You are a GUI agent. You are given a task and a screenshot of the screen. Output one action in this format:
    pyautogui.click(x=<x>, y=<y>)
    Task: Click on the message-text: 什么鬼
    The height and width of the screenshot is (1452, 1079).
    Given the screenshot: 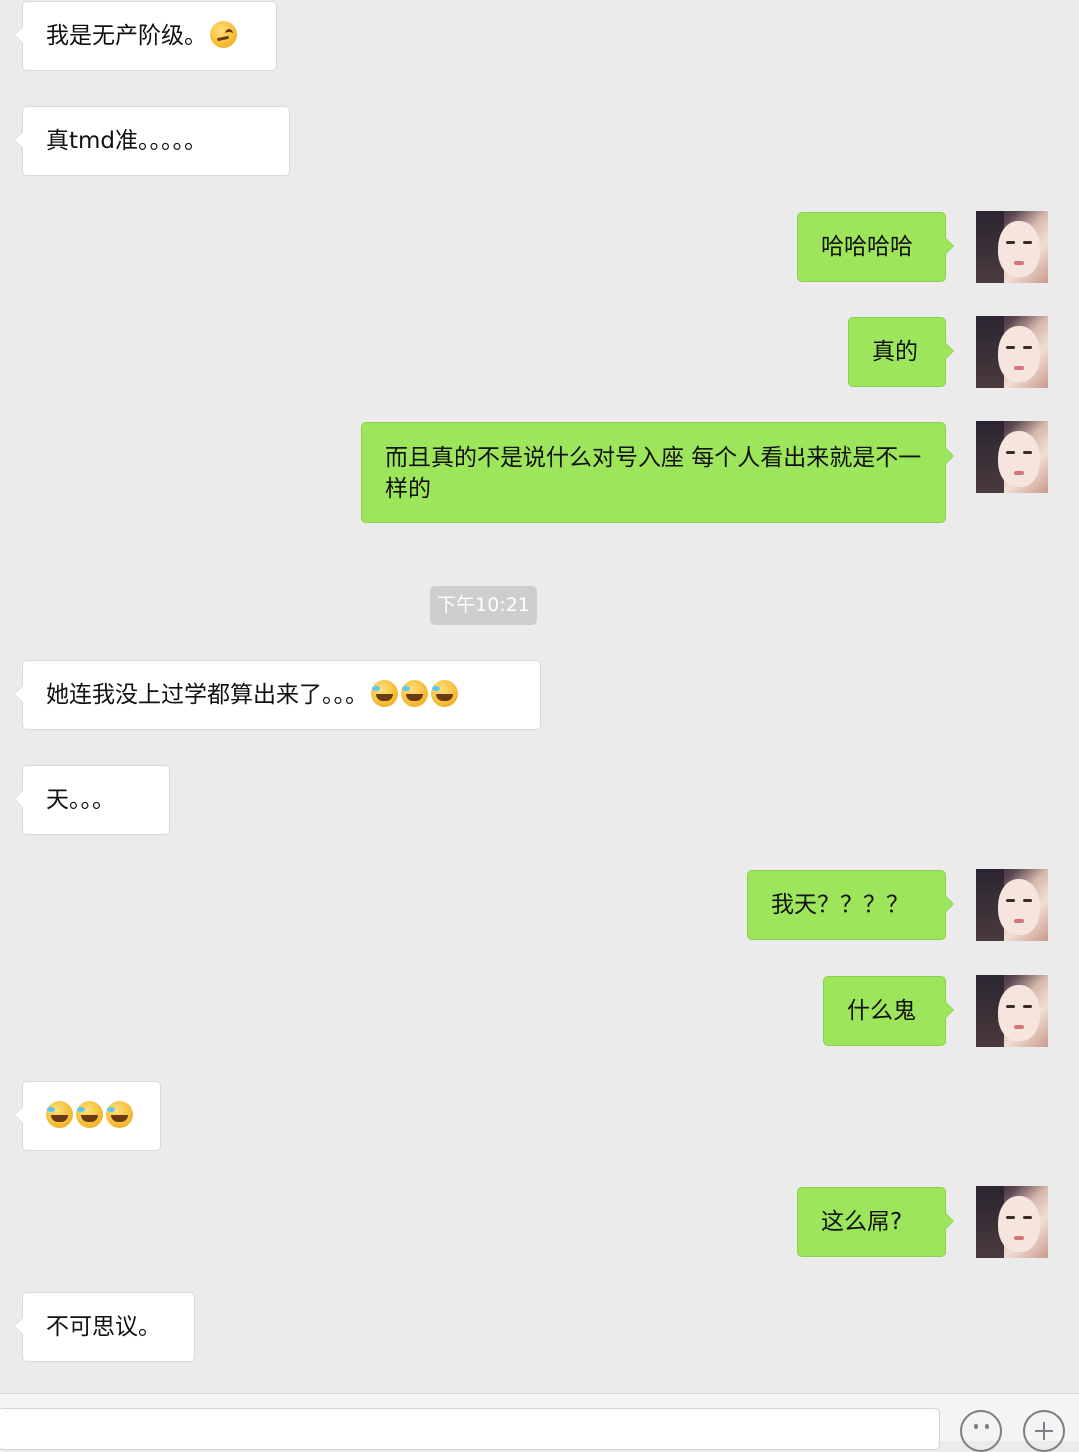 What is the action you would take?
    pyautogui.click(x=881, y=1011)
    